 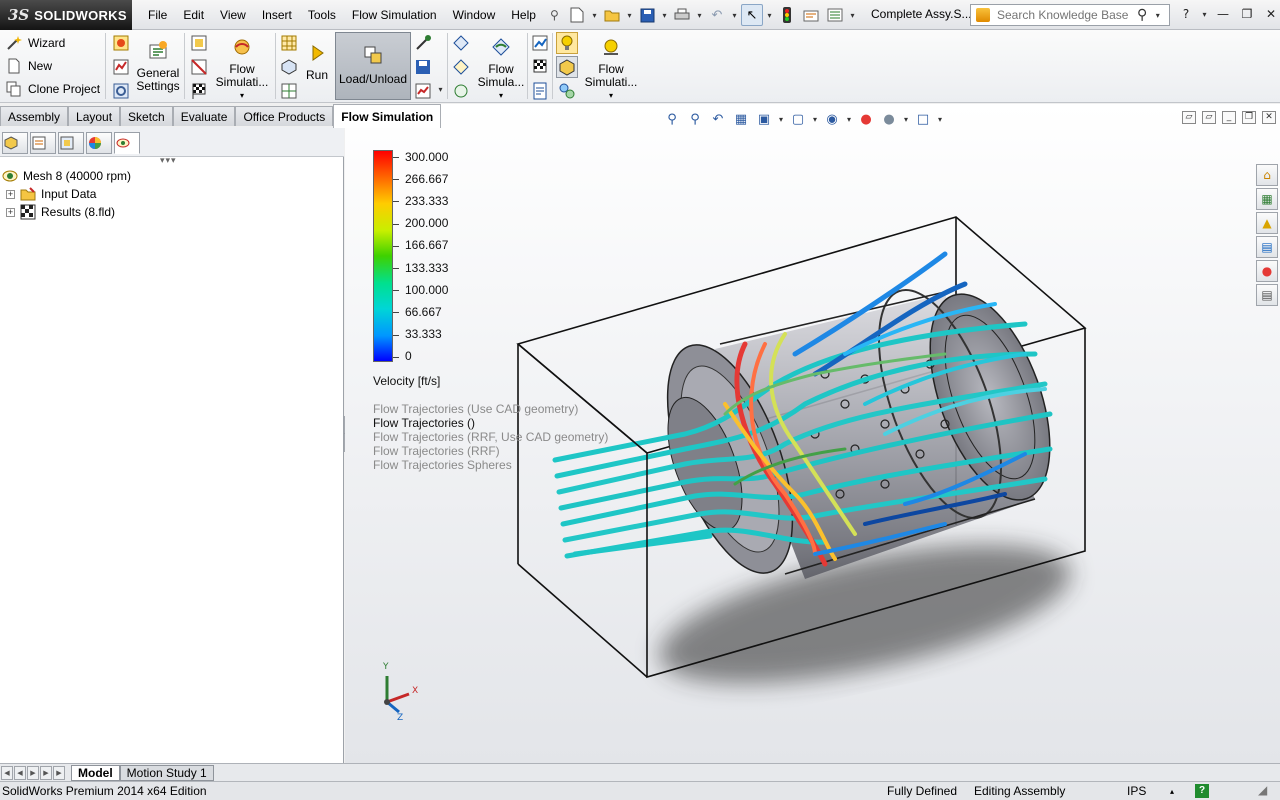 What do you see at coordinates (204, 116) in the screenshot?
I see `tab-evaluate: Evaluate` at bounding box center [204, 116].